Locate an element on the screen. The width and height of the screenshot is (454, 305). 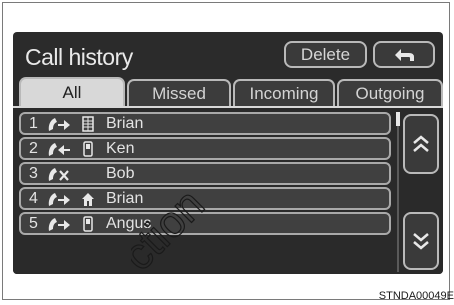
list-item: 5 Angus is located at coordinates (205, 223).